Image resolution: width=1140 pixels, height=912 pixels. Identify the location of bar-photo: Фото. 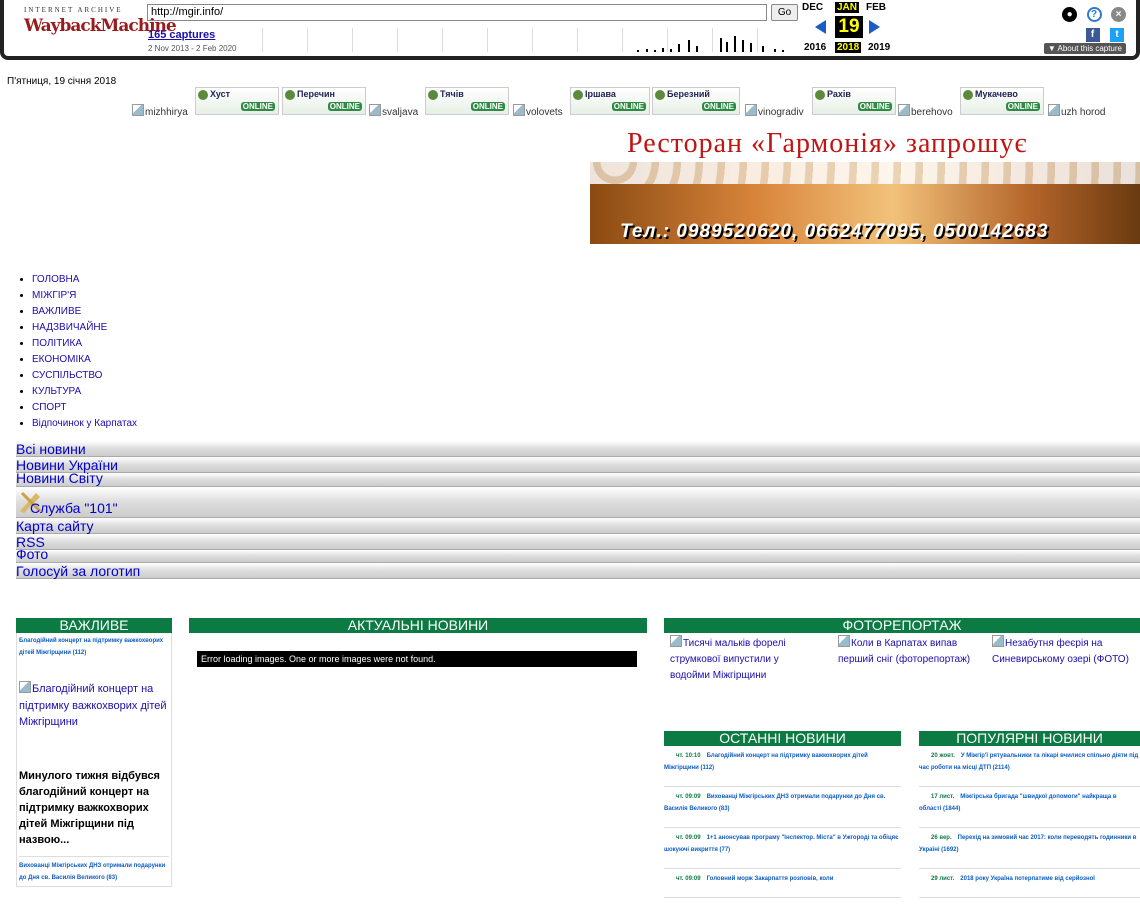
(578, 556).